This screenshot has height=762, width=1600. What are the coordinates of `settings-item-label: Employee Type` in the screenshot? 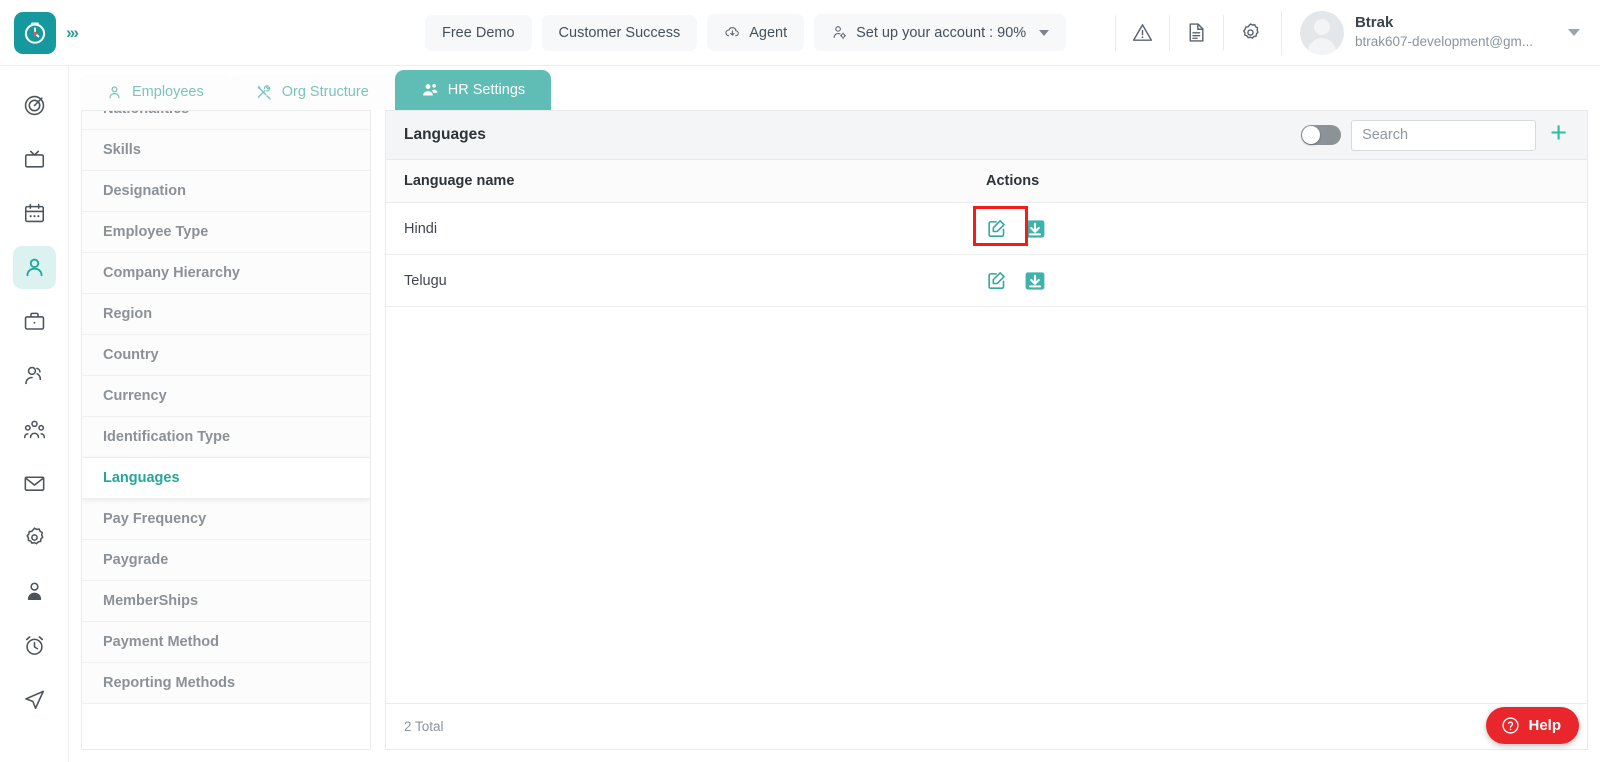 It's located at (156, 232).